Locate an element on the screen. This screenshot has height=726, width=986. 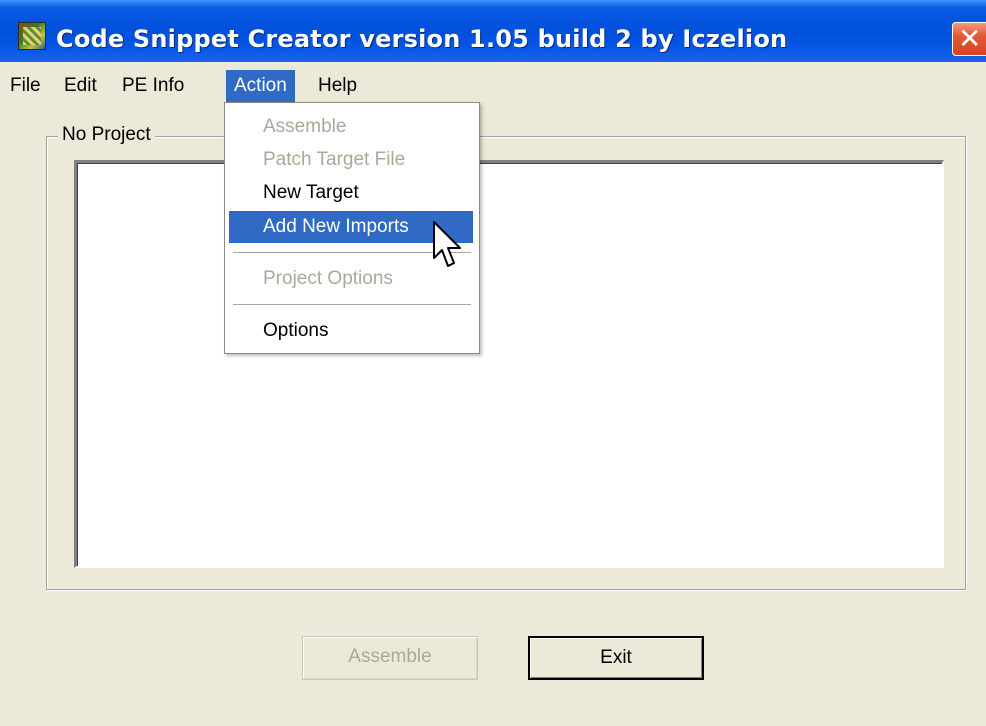
menu-file: File is located at coordinates (25, 86).